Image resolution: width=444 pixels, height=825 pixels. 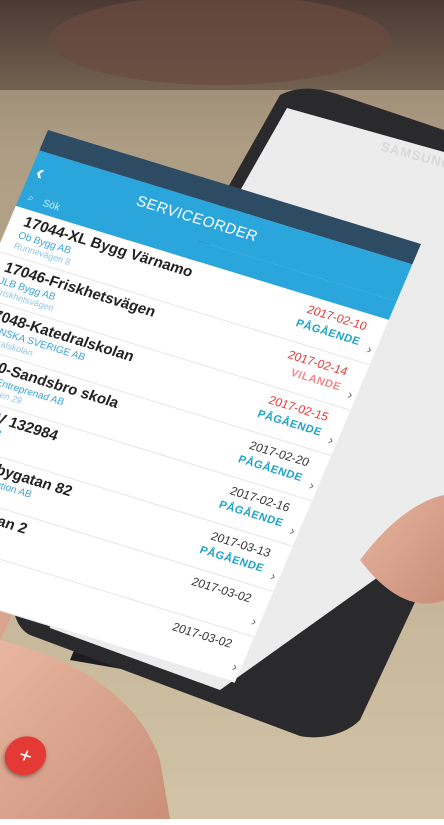 I want to click on search-input: Sök, so click(x=51, y=205).